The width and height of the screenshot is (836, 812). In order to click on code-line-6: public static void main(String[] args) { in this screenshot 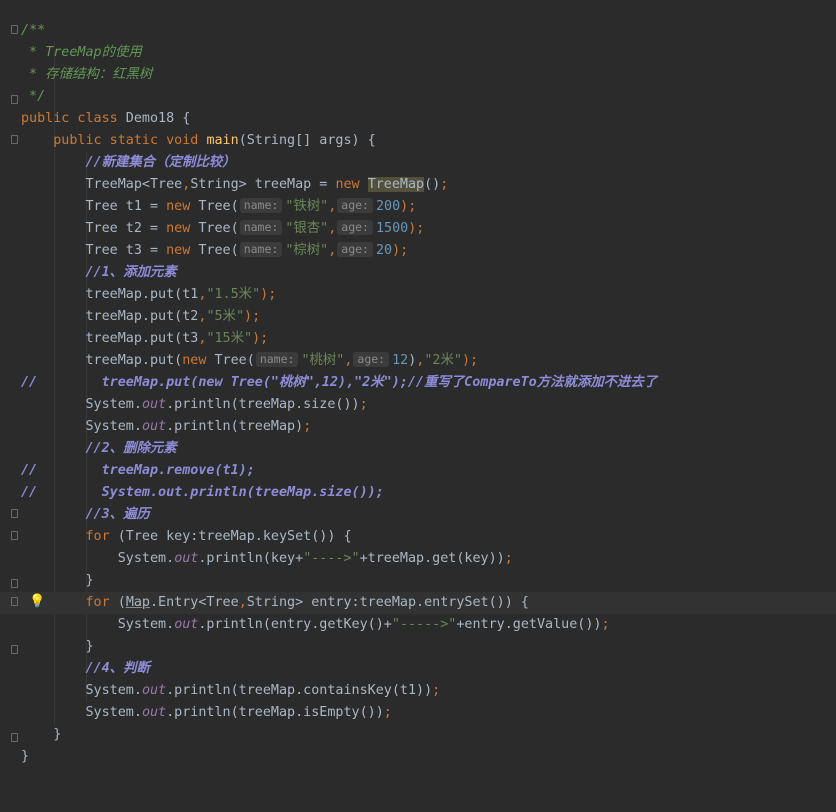, I will do `click(418, 141)`.